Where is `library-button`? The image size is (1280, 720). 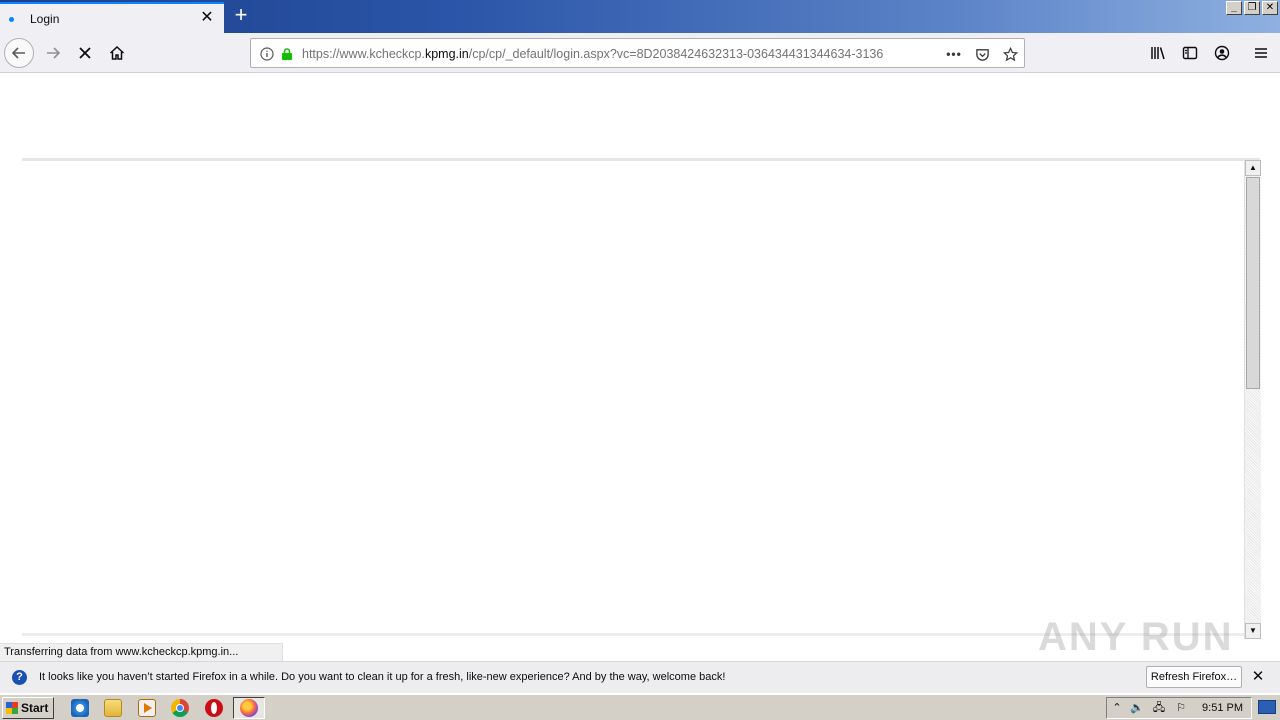 library-button is located at coordinates (1158, 53).